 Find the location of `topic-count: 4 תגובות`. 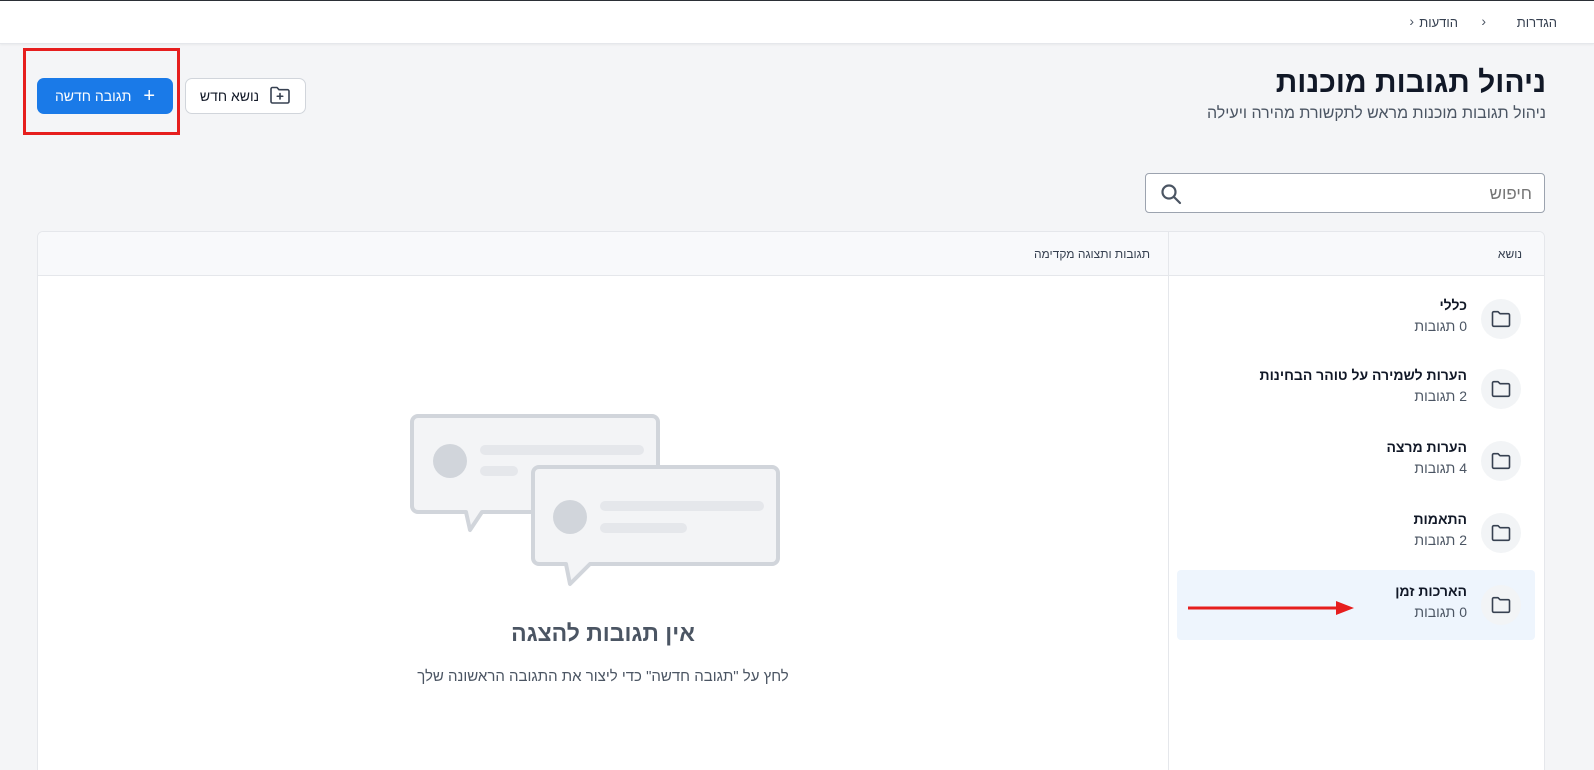

topic-count: 4 תגובות is located at coordinates (1440, 468).